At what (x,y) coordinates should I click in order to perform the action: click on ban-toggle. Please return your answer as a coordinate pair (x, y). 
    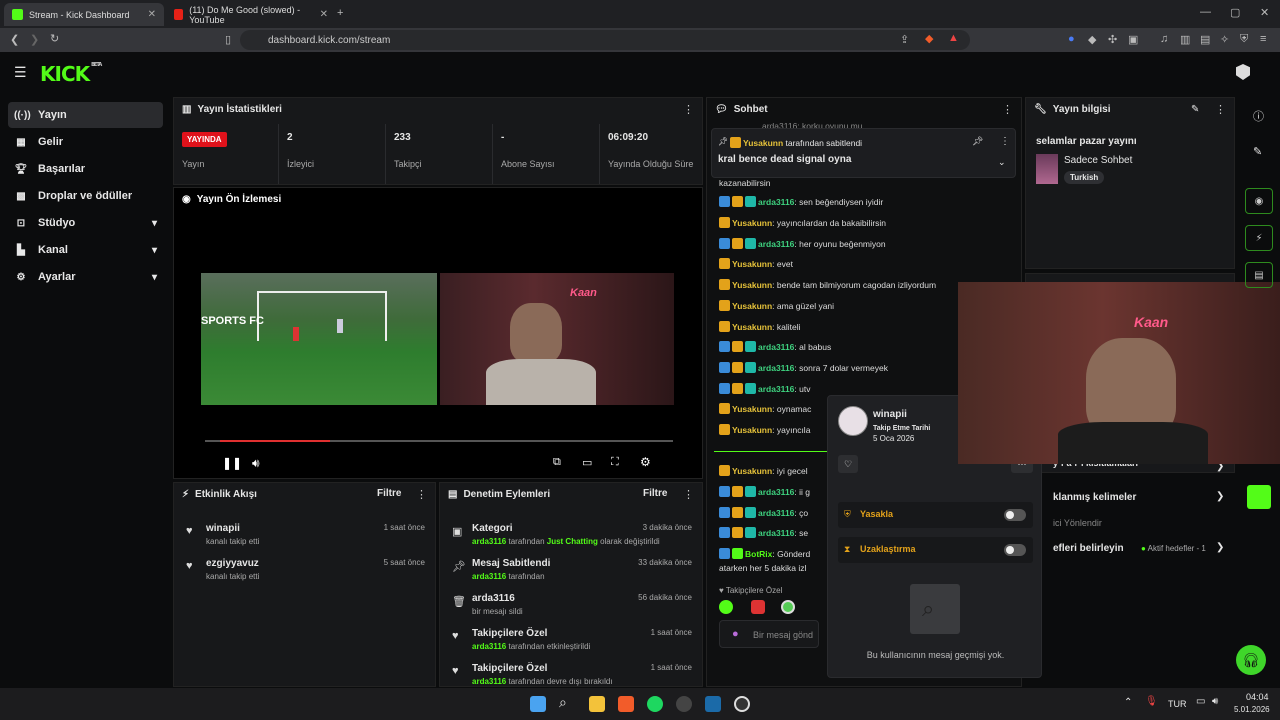
    Looking at the image, I should click on (1015, 515).